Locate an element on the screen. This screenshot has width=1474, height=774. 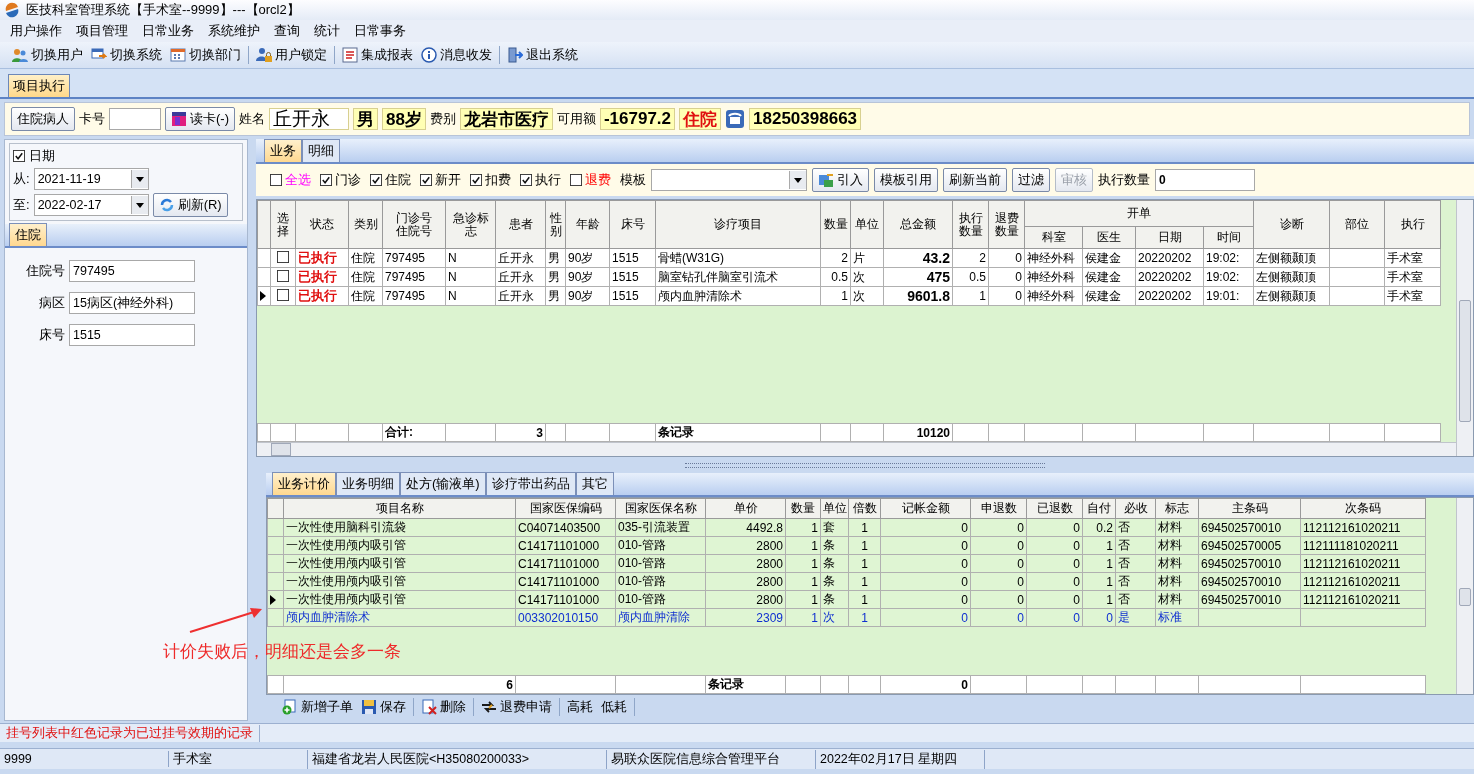
status-field: 住院 is located at coordinates (700, 119).